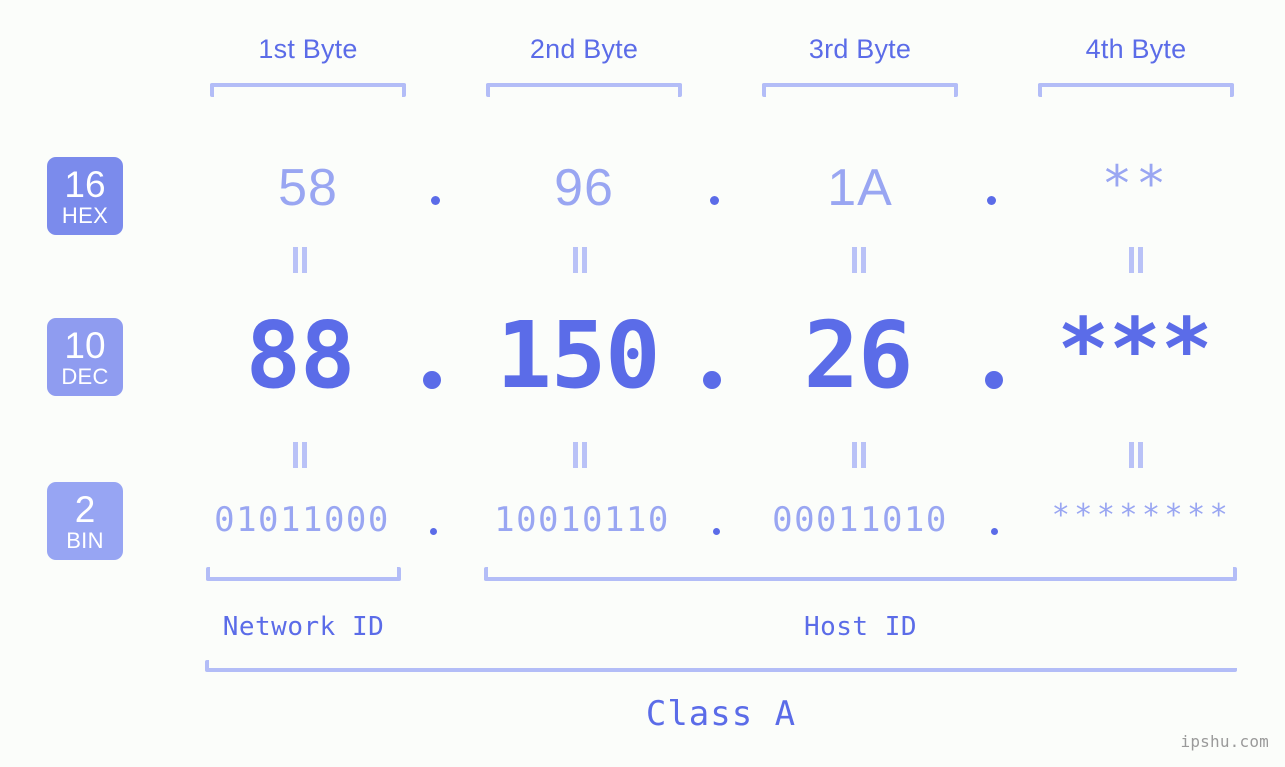 Image resolution: width=1285 pixels, height=767 pixels. Describe the element at coordinates (85, 345) in the screenshot. I see `base-badge-dec-number: 10` at that location.